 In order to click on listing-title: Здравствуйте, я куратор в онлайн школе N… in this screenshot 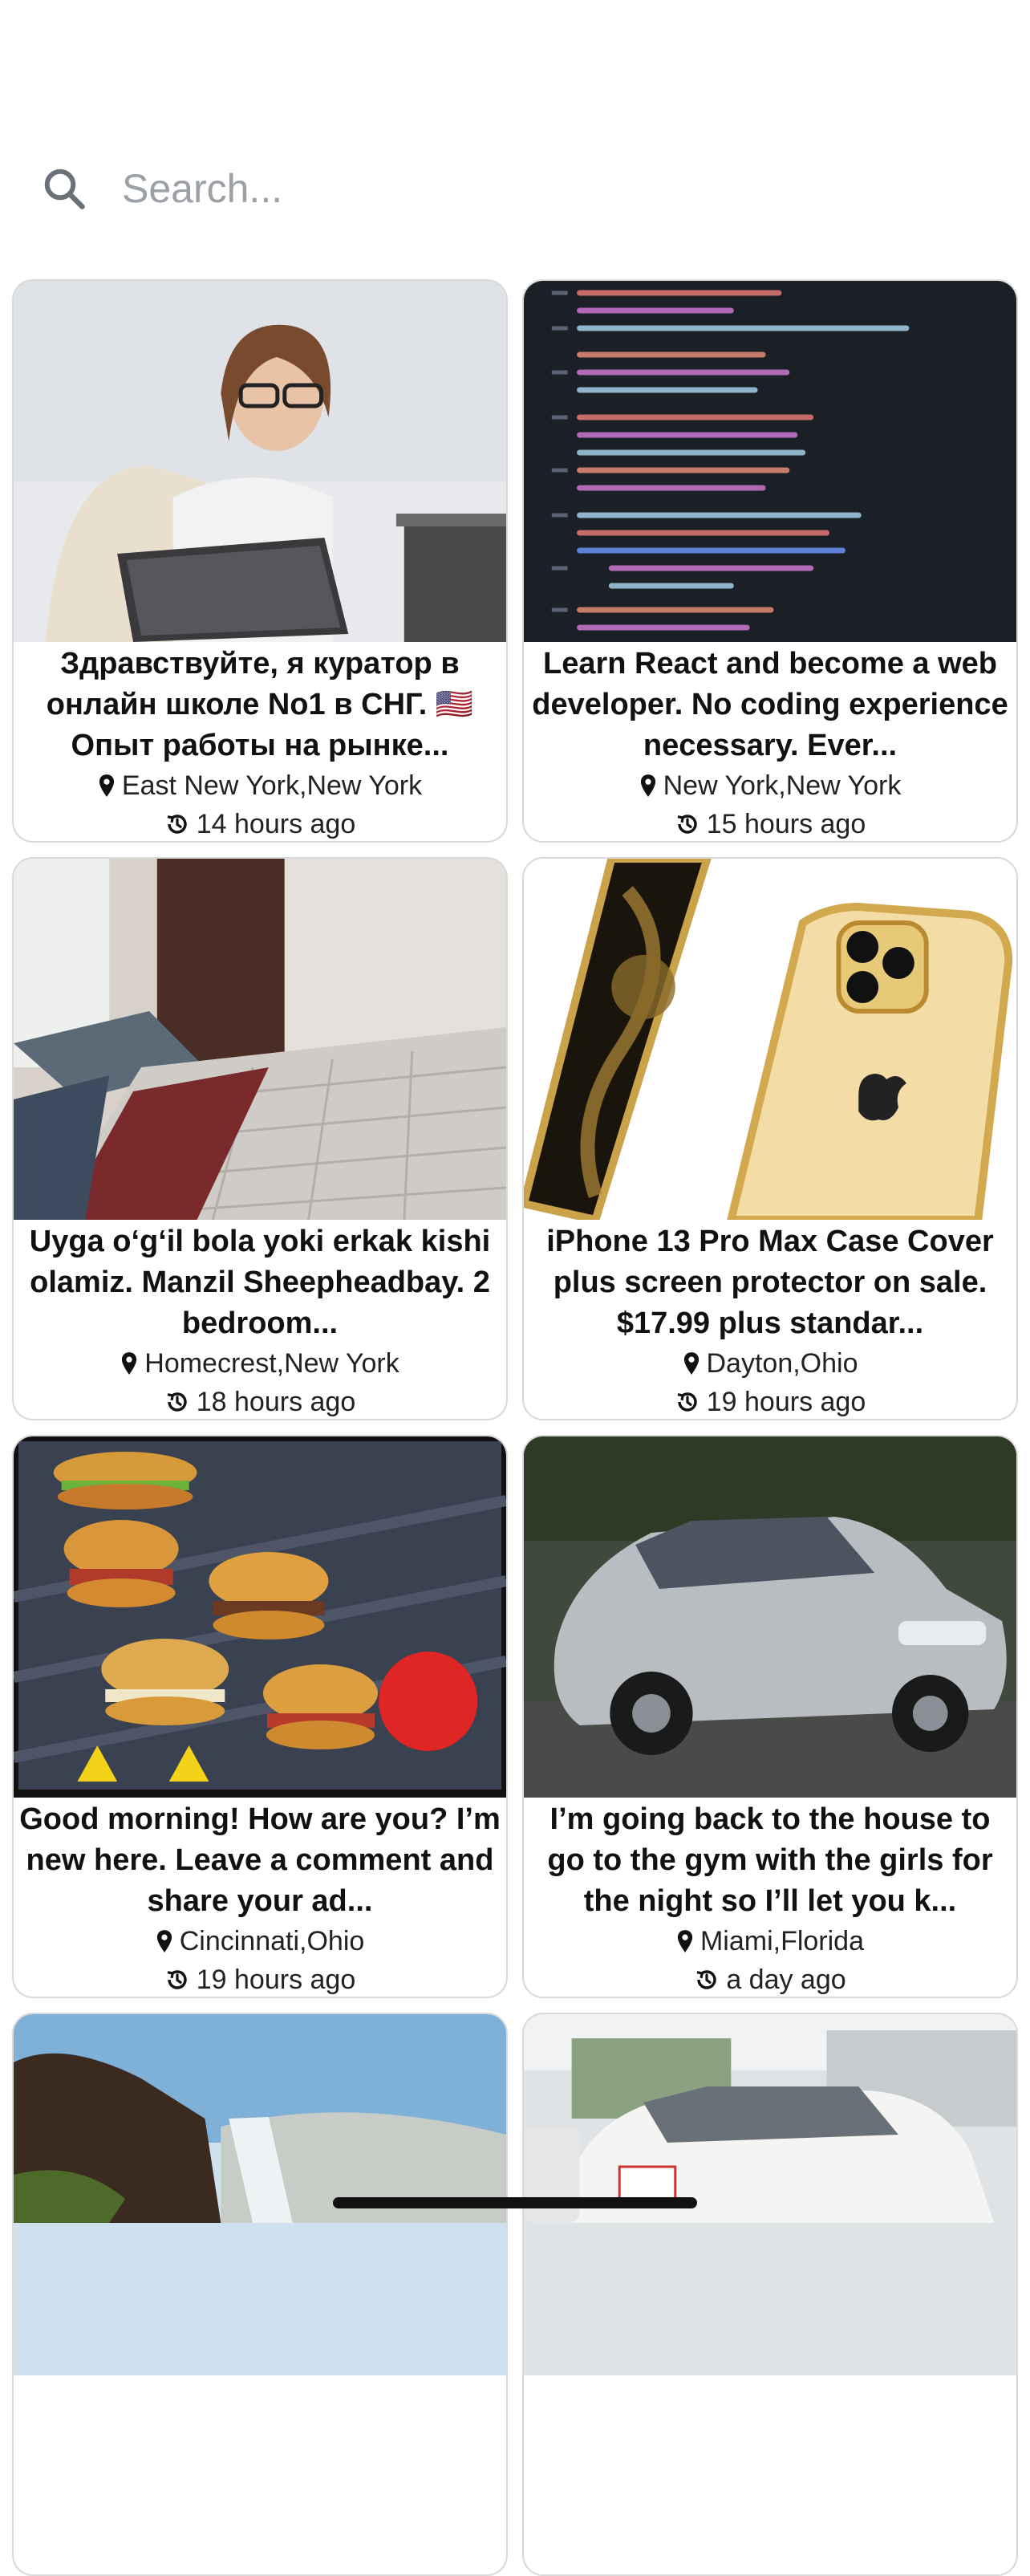, I will do `click(260, 704)`.